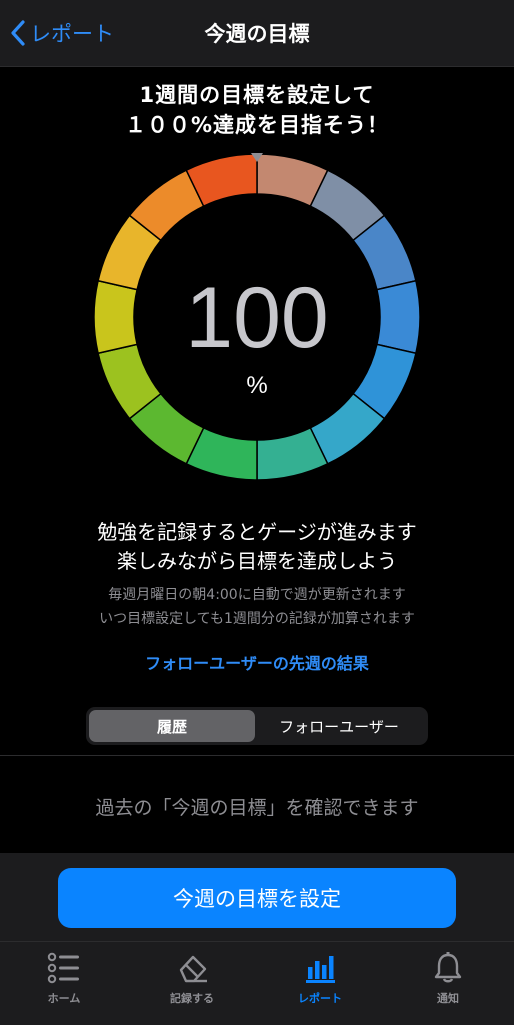 The height and width of the screenshot is (1025, 514). I want to click on description-main: 勉強を記録するとゲージが進みます 楽しみながら目標を達成しよう, so click(257, 547).